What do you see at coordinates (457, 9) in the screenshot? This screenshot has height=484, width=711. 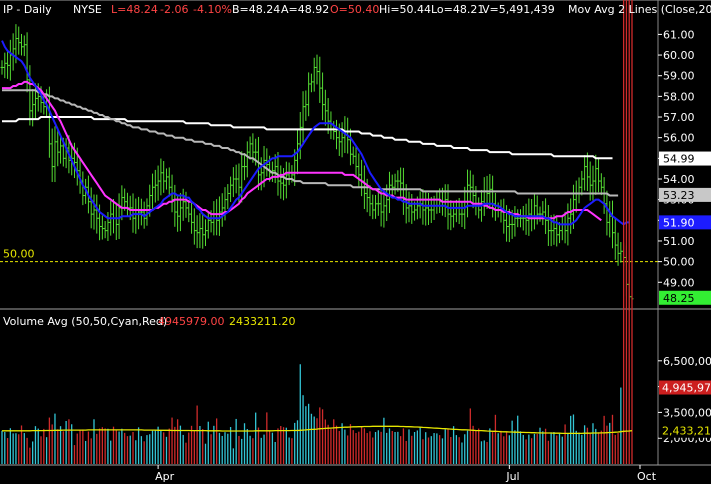 I see `low-price: Lo=48.21` at bounding box center [457, 9].